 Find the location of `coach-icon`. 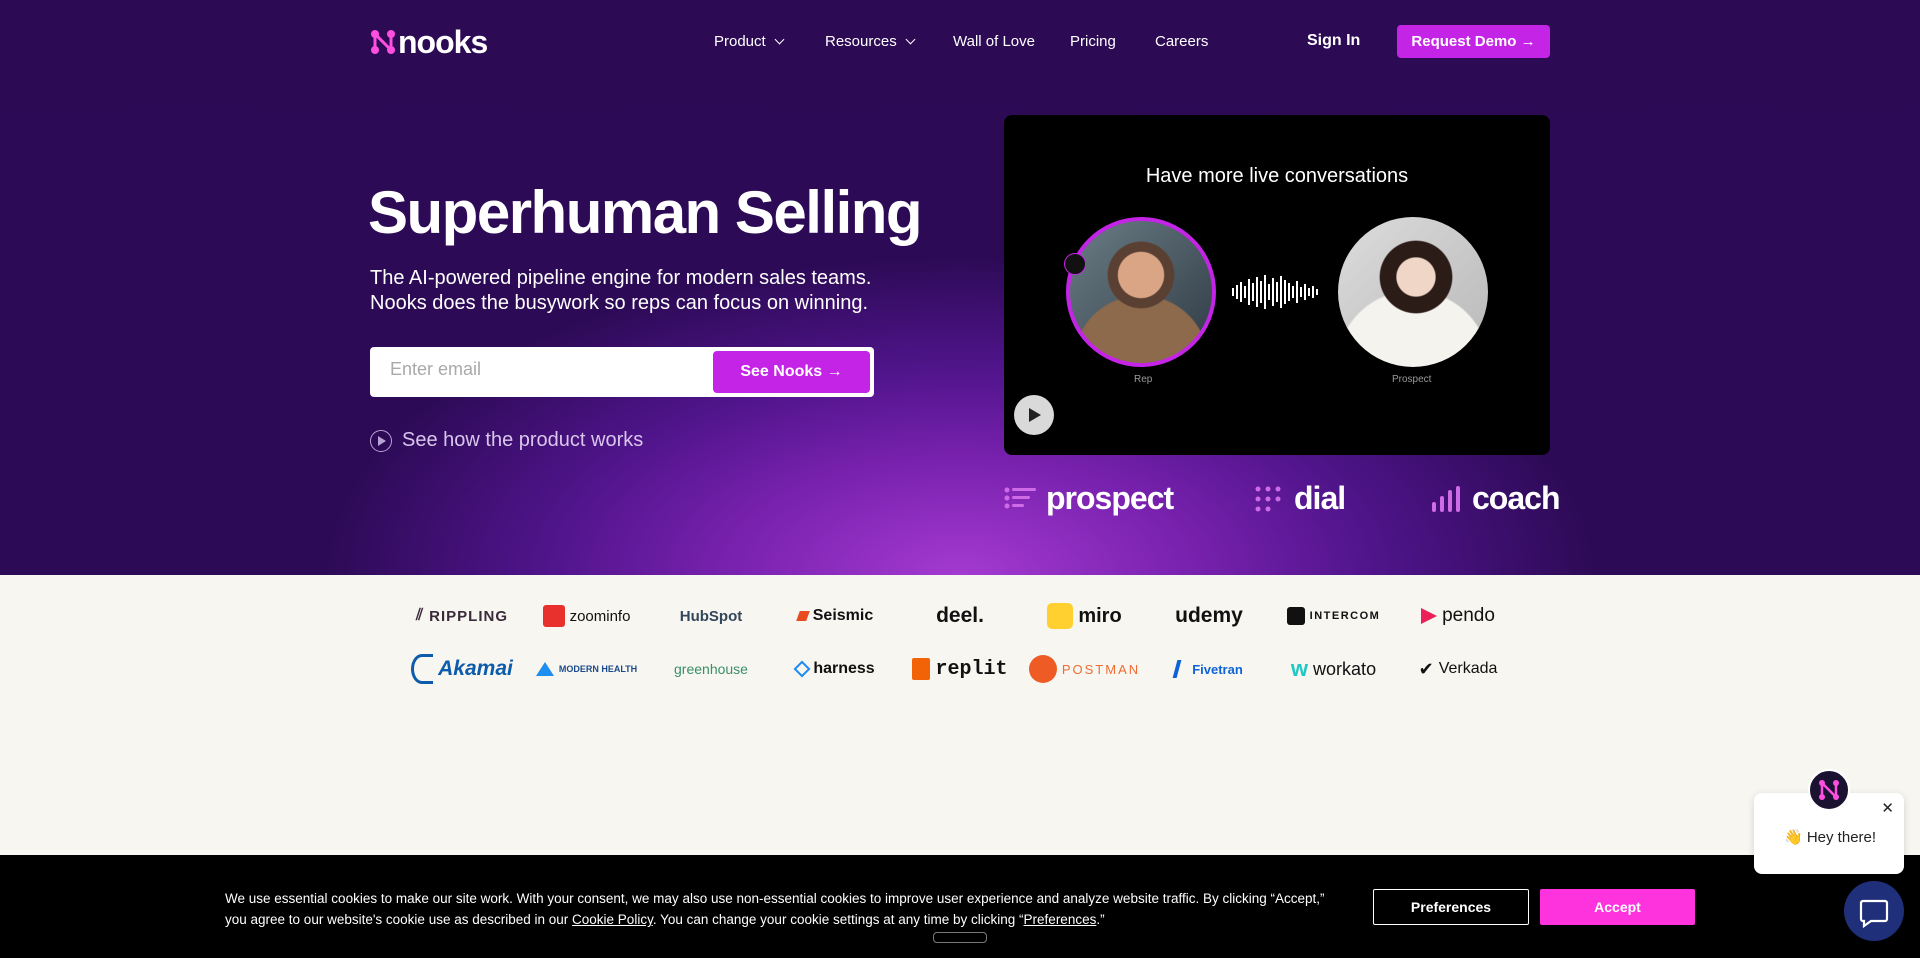

coach-icon is located at coordinates (1446, 498).